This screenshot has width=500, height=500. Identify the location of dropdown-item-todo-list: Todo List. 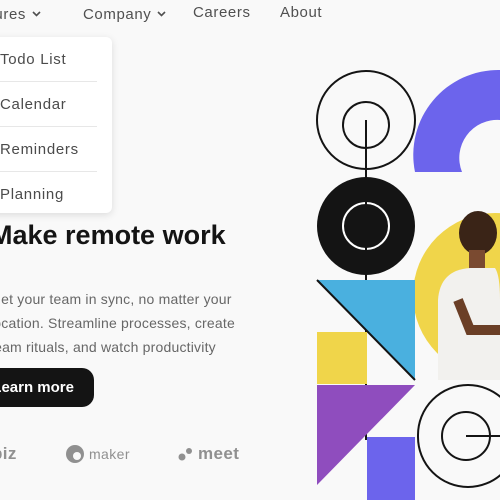
(48, 59).